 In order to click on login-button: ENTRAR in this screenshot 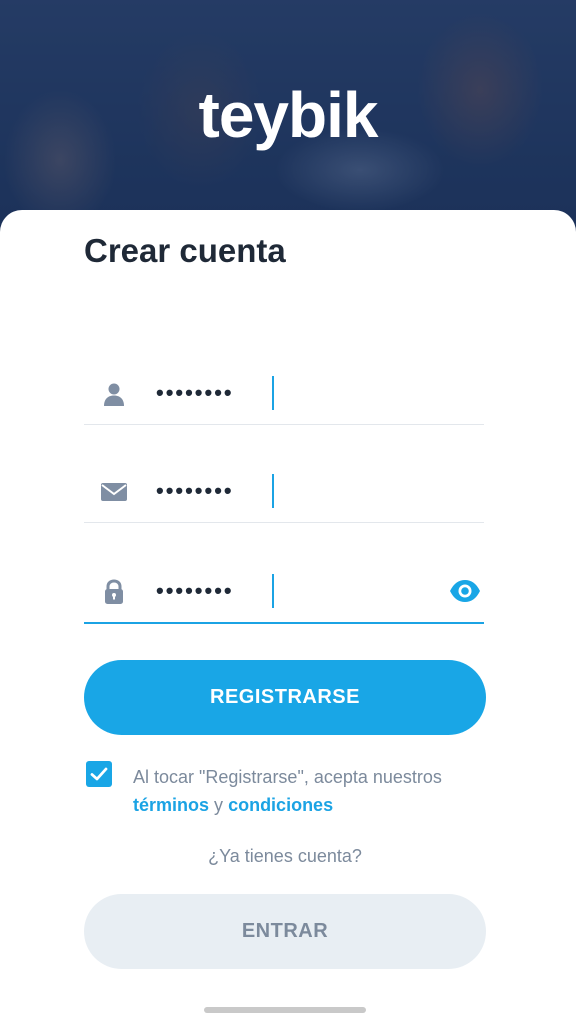, I will do `click(285, 931)`.